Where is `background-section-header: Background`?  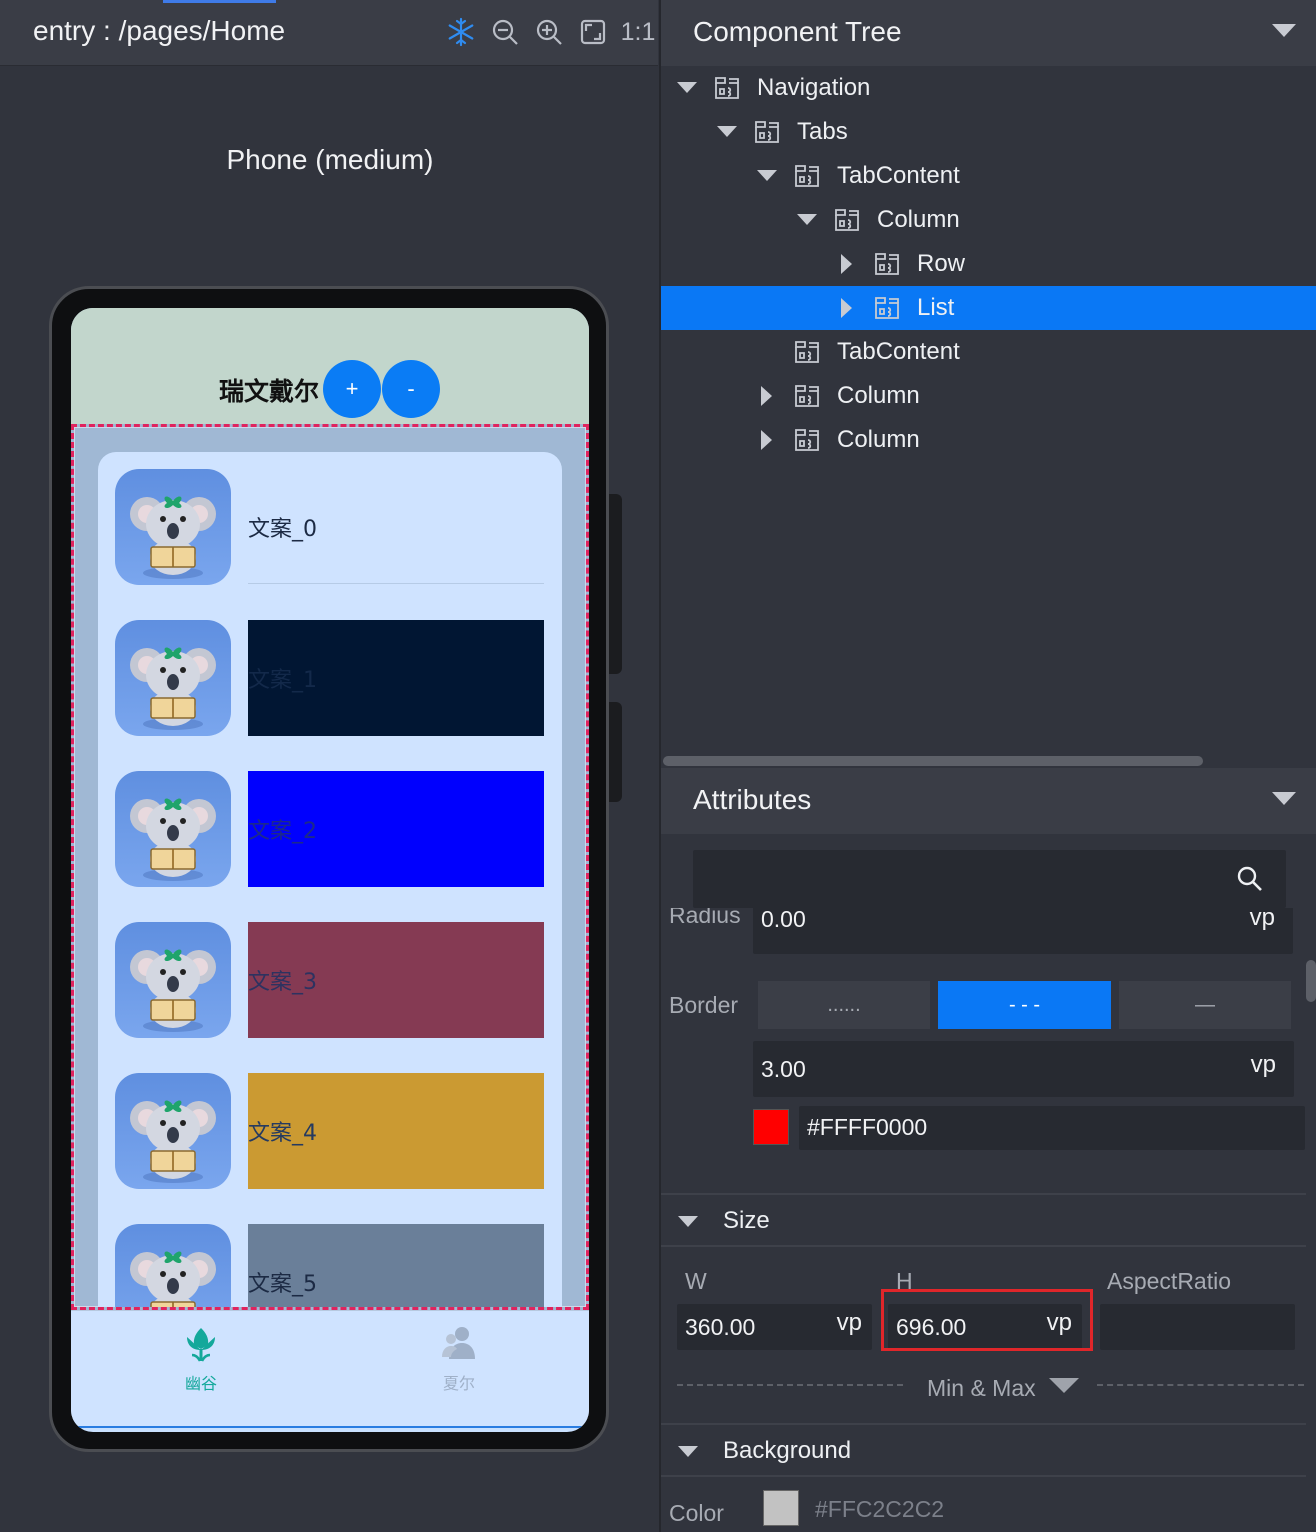 background-section-header: Background is located at coordinates (983, 1450).